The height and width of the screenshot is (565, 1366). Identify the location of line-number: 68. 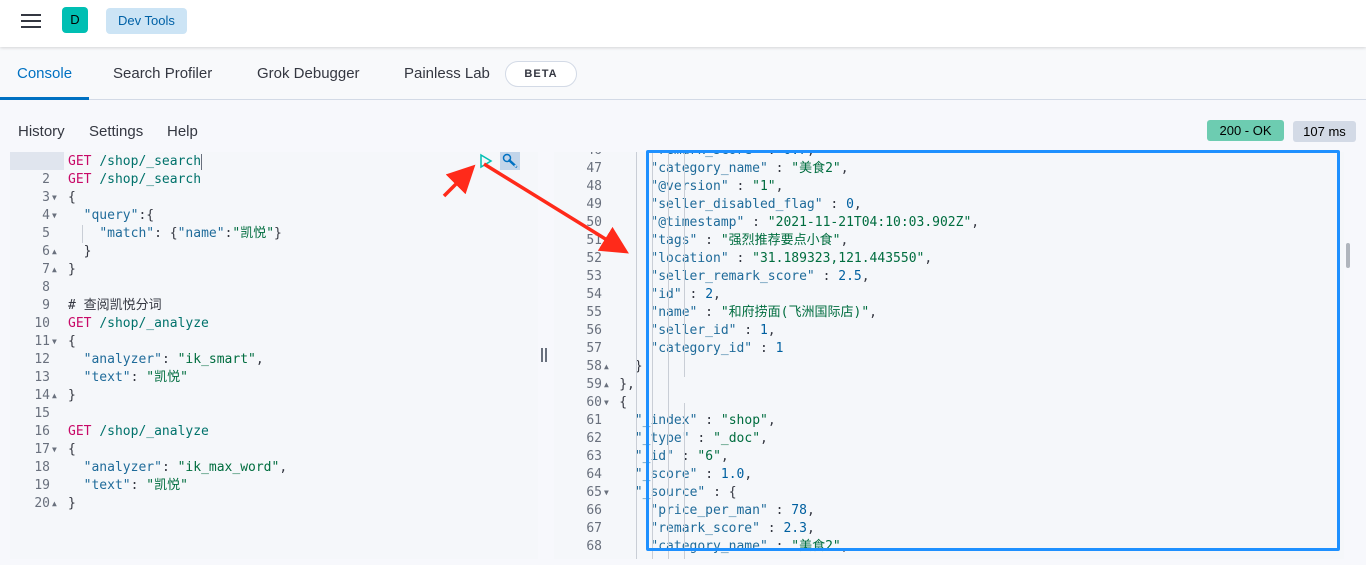
(594, 546).